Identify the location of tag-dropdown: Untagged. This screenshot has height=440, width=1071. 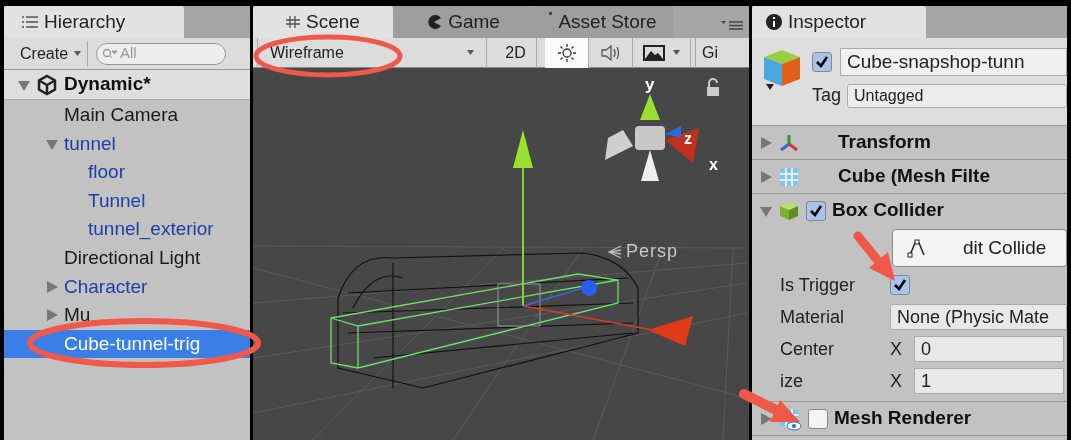
(957, 95).